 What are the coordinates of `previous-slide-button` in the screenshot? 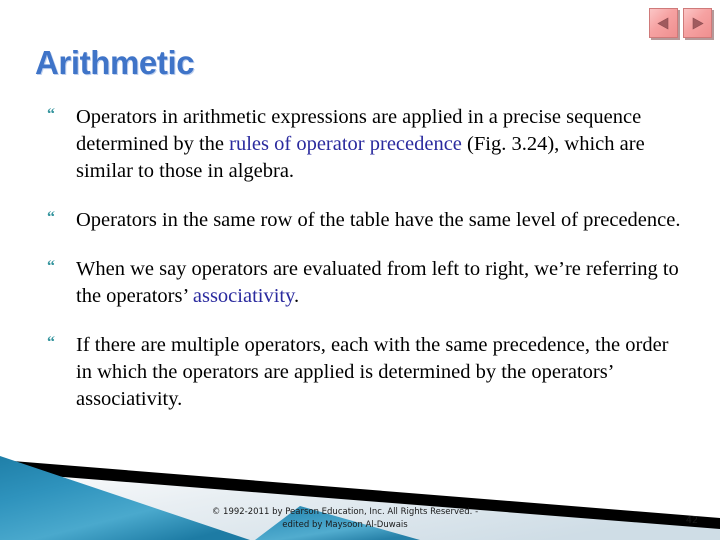 It's located at (663, 23).